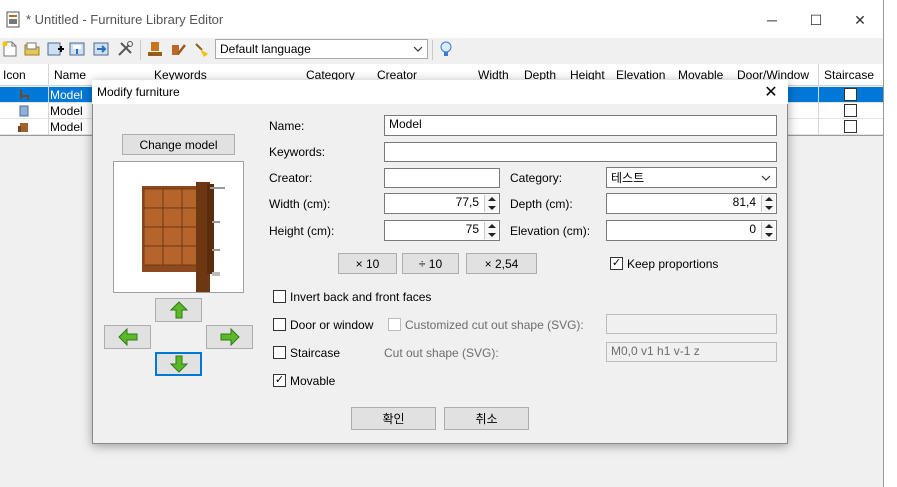  I want to click on cabinet-icon, so click(24, 111).